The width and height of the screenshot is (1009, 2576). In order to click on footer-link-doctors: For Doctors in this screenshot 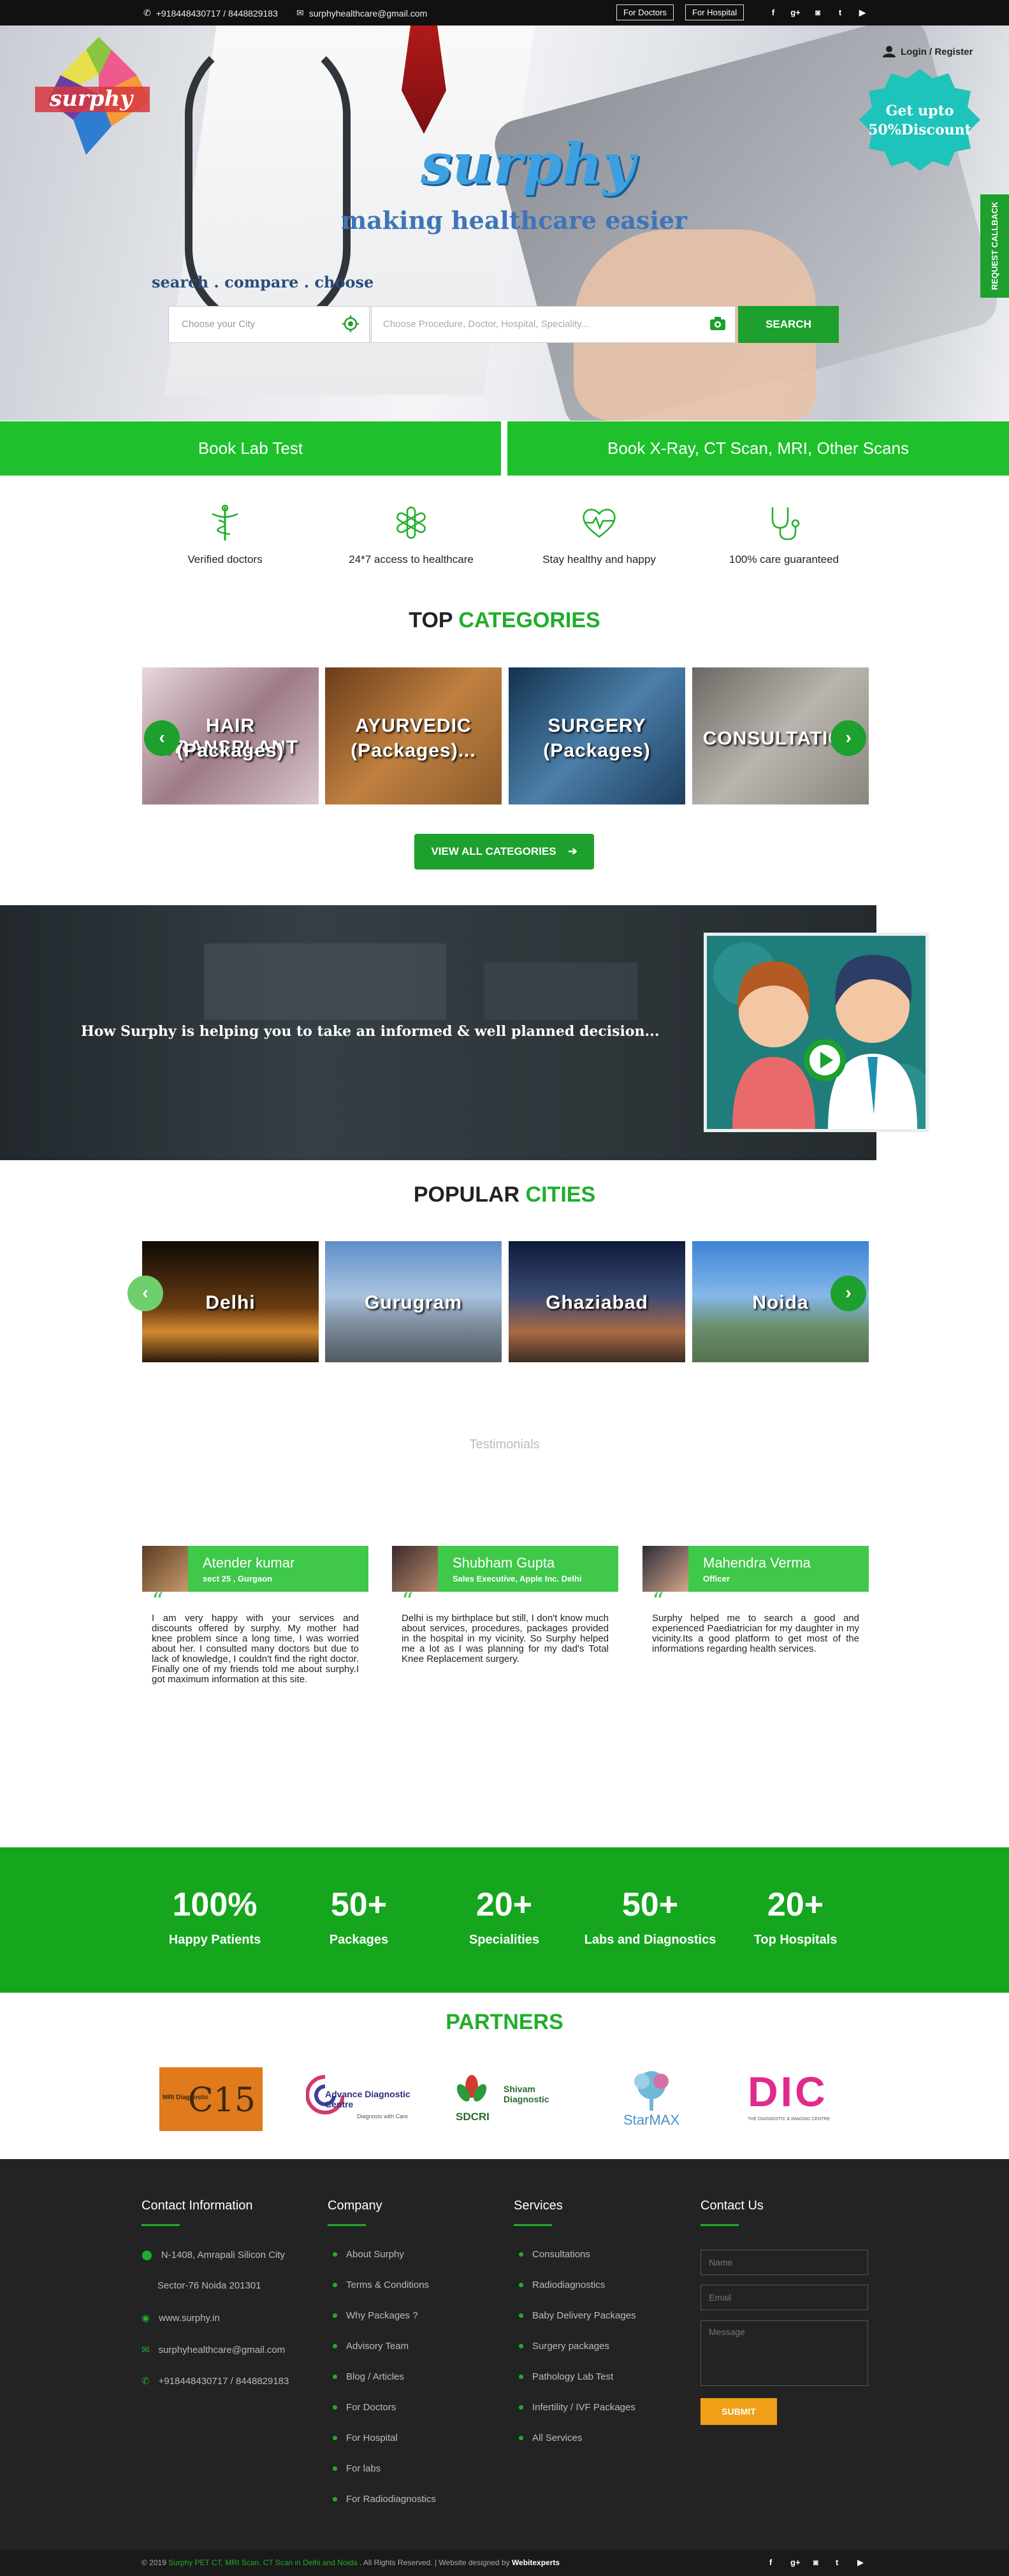, I will do `click(364, 2407)`.